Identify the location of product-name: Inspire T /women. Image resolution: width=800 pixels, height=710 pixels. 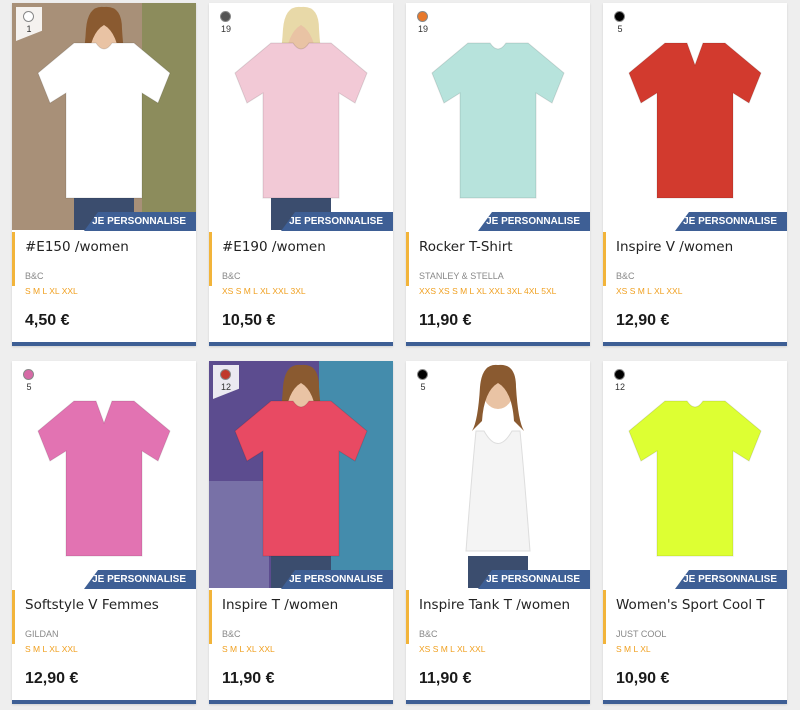
(280, 605).